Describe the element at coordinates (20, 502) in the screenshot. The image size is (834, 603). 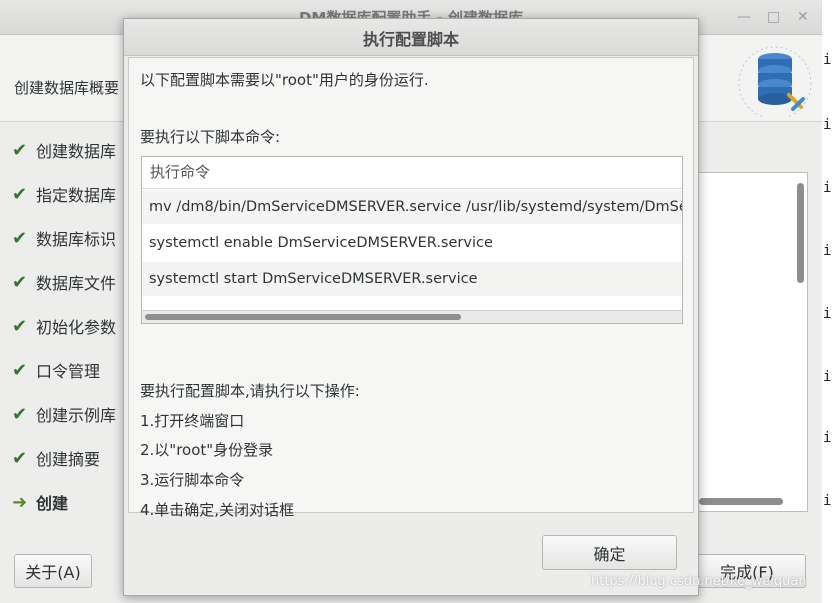
I see `arrow-right-icon: ➜` at that location.